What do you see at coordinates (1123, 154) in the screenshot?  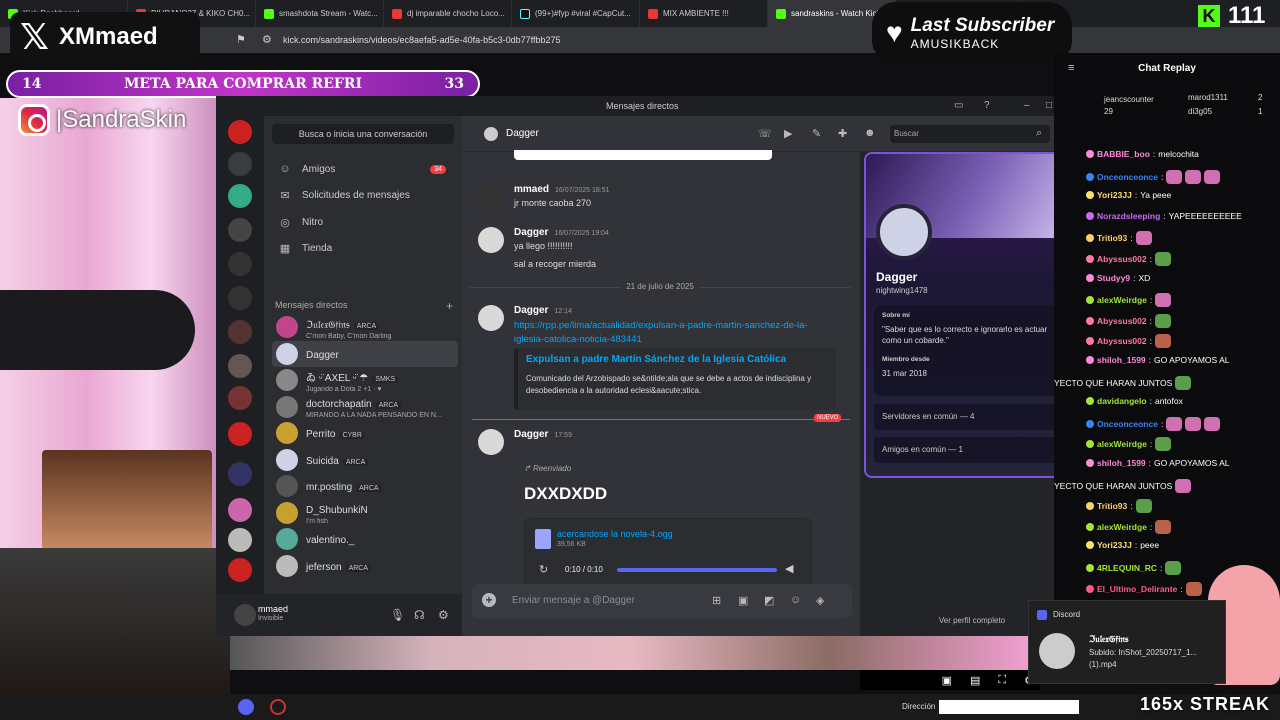 I see `chat-username: BABBIE_boo` at bounding box center [1123, 154].